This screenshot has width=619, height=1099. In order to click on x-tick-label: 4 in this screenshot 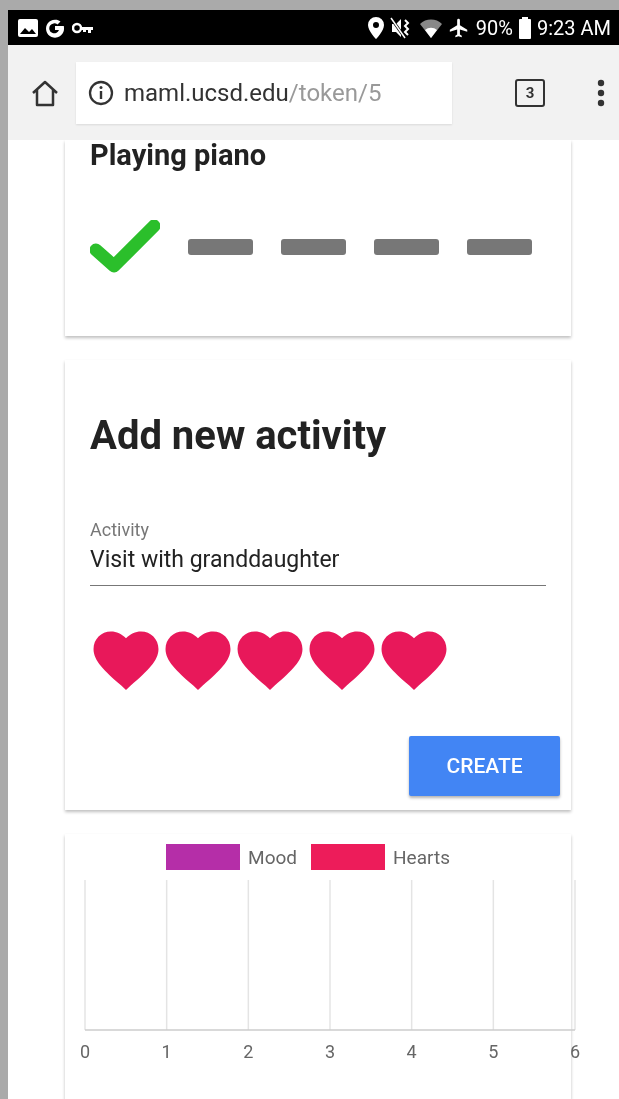, I will do `click(411, 1051)`.